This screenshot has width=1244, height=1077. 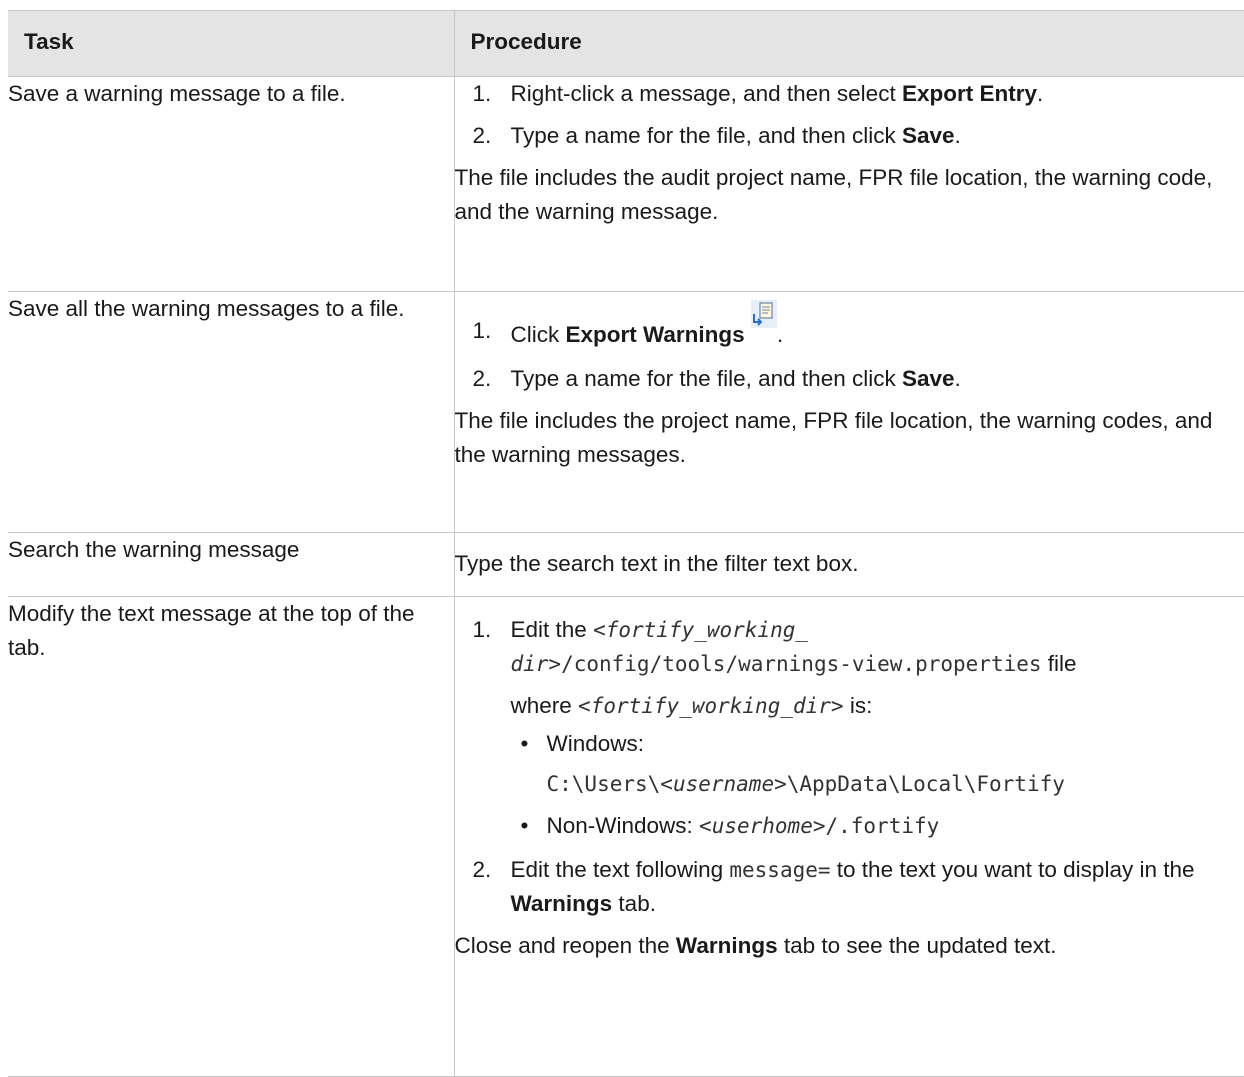 I want to click on ui-term: Export Entry, so click(x=969, y=93).